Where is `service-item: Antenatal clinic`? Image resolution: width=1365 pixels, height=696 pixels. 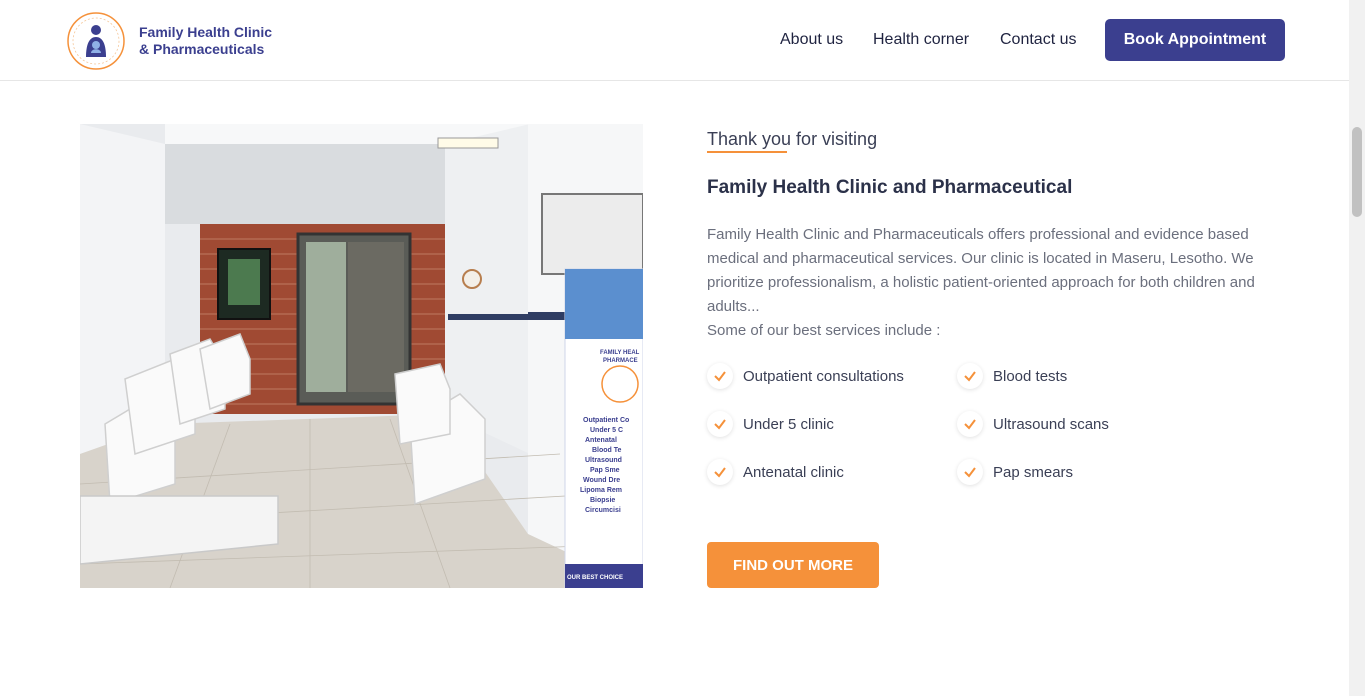
service-item: Antenatal clinic is located at coordinates (775, 472).